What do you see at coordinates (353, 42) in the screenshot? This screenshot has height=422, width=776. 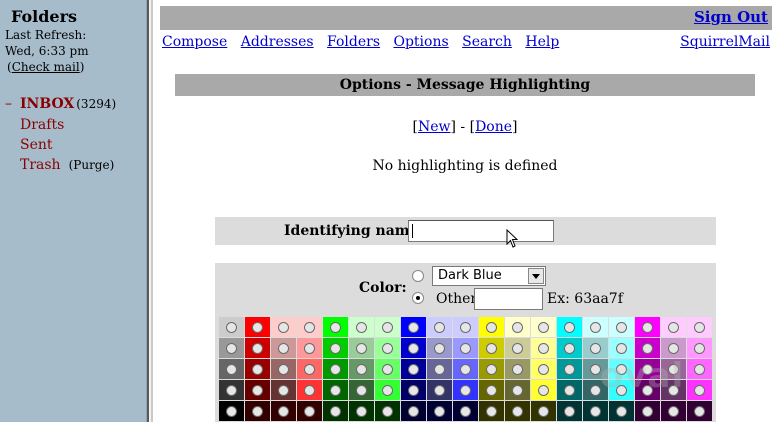 I see `nav-folders: Folders` at bounding box center [353, 42].